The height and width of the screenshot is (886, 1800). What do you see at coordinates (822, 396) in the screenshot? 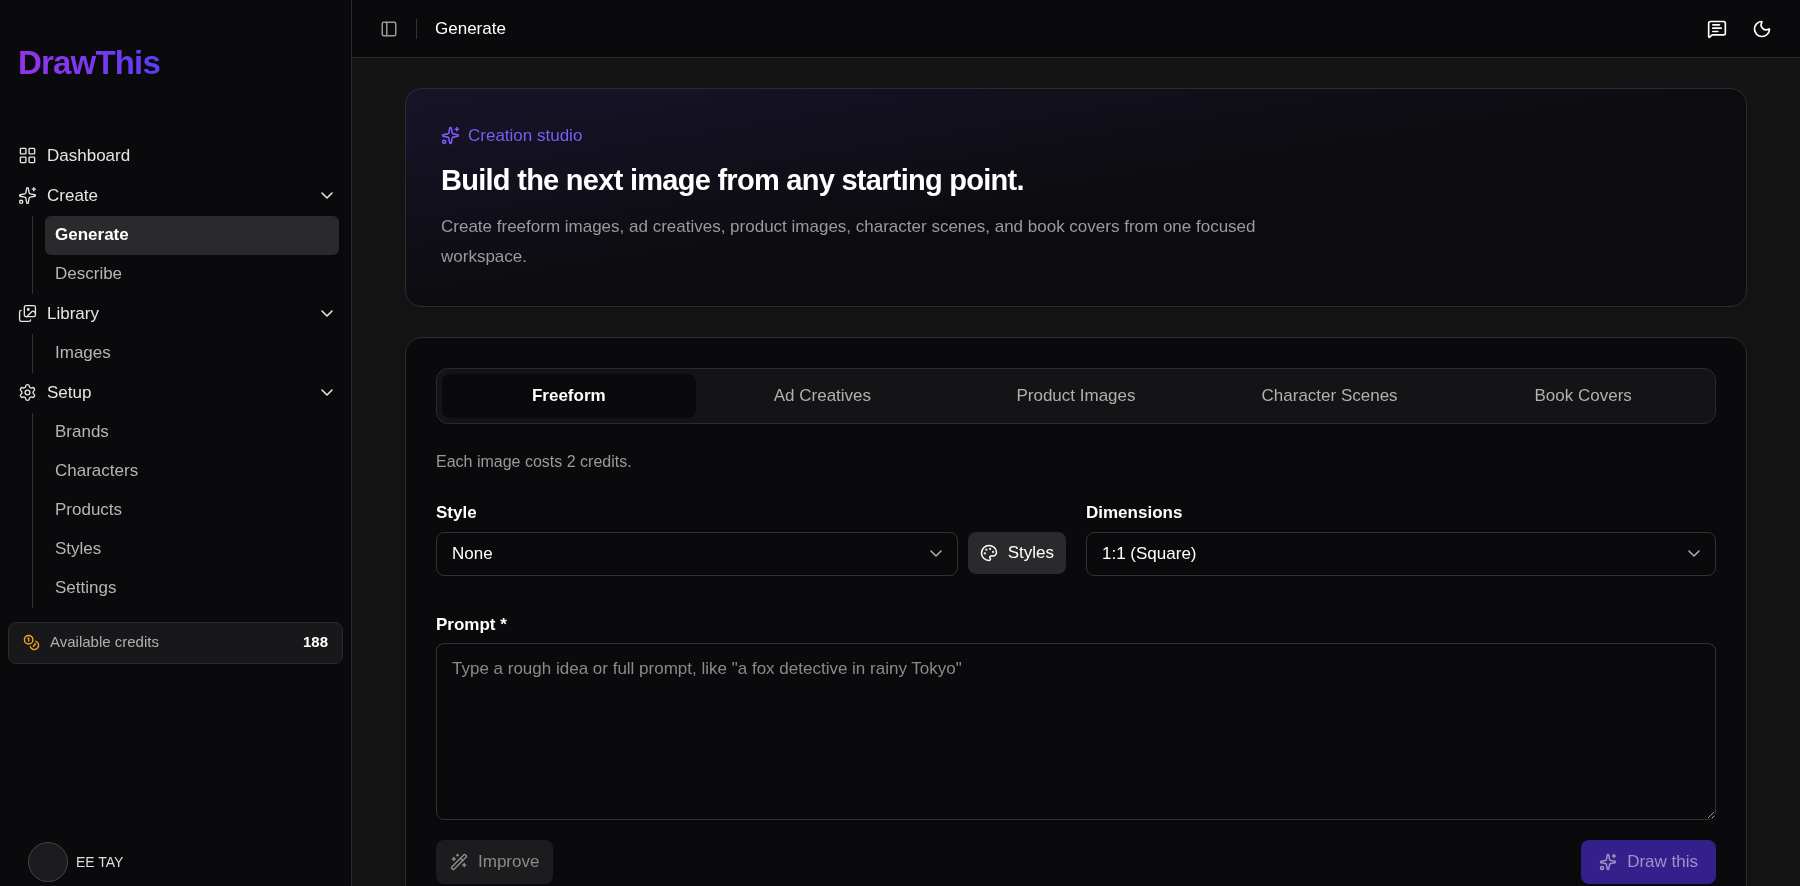
I see `tab: Ad Creatives` at bounding box center [822, 396].